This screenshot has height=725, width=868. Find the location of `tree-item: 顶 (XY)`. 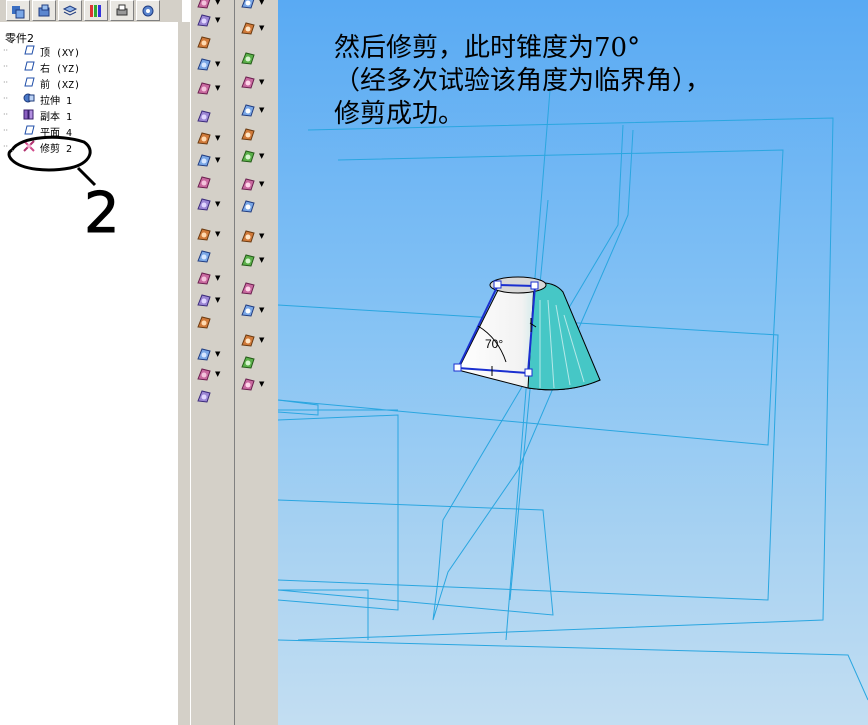

tree-item: 顶 (XY) is located at coordinates (51, 51).